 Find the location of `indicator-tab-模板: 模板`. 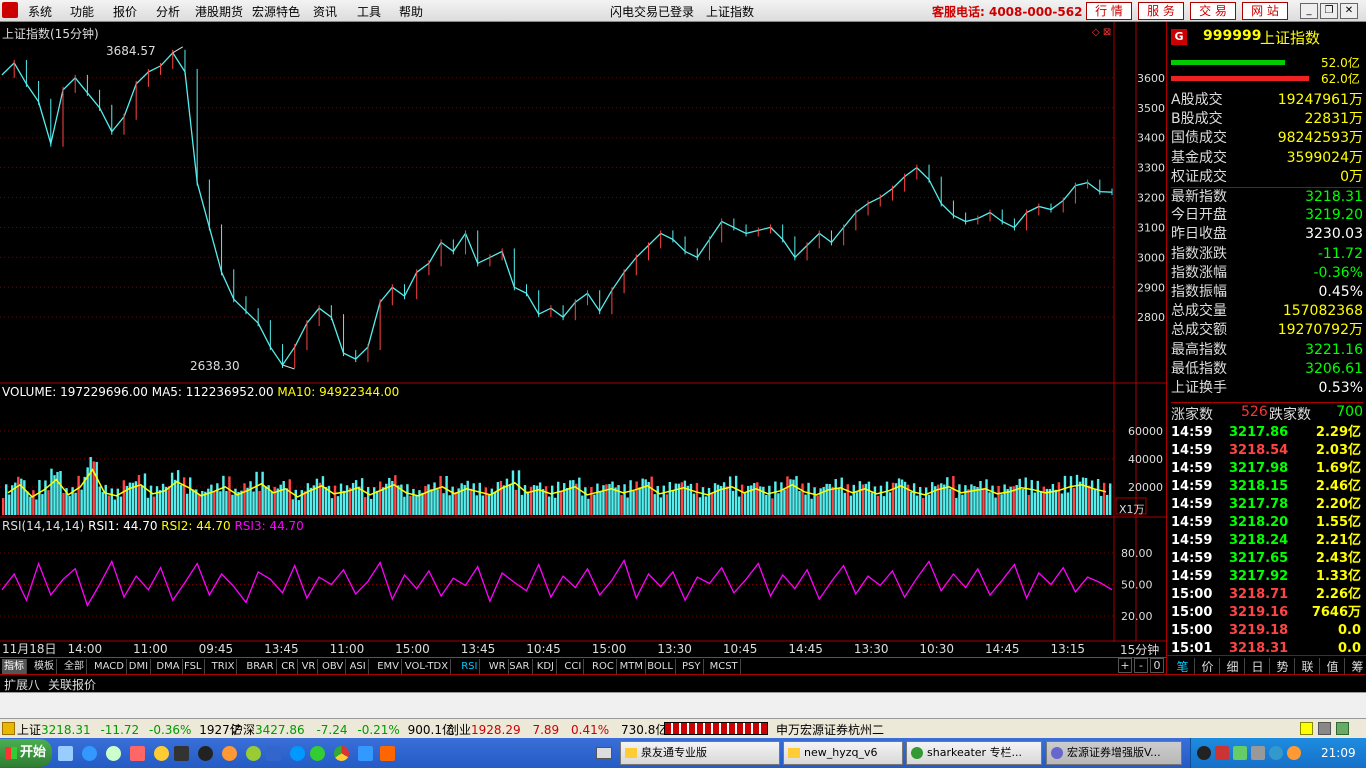

indicator-tab-模板: 模板 is located at coordinates (44, 666).